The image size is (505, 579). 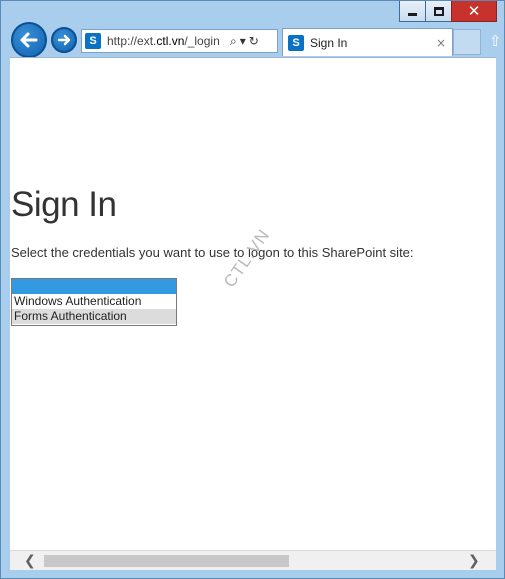 I want to click on tab-title: Sign In, so click(x=329, y=42).